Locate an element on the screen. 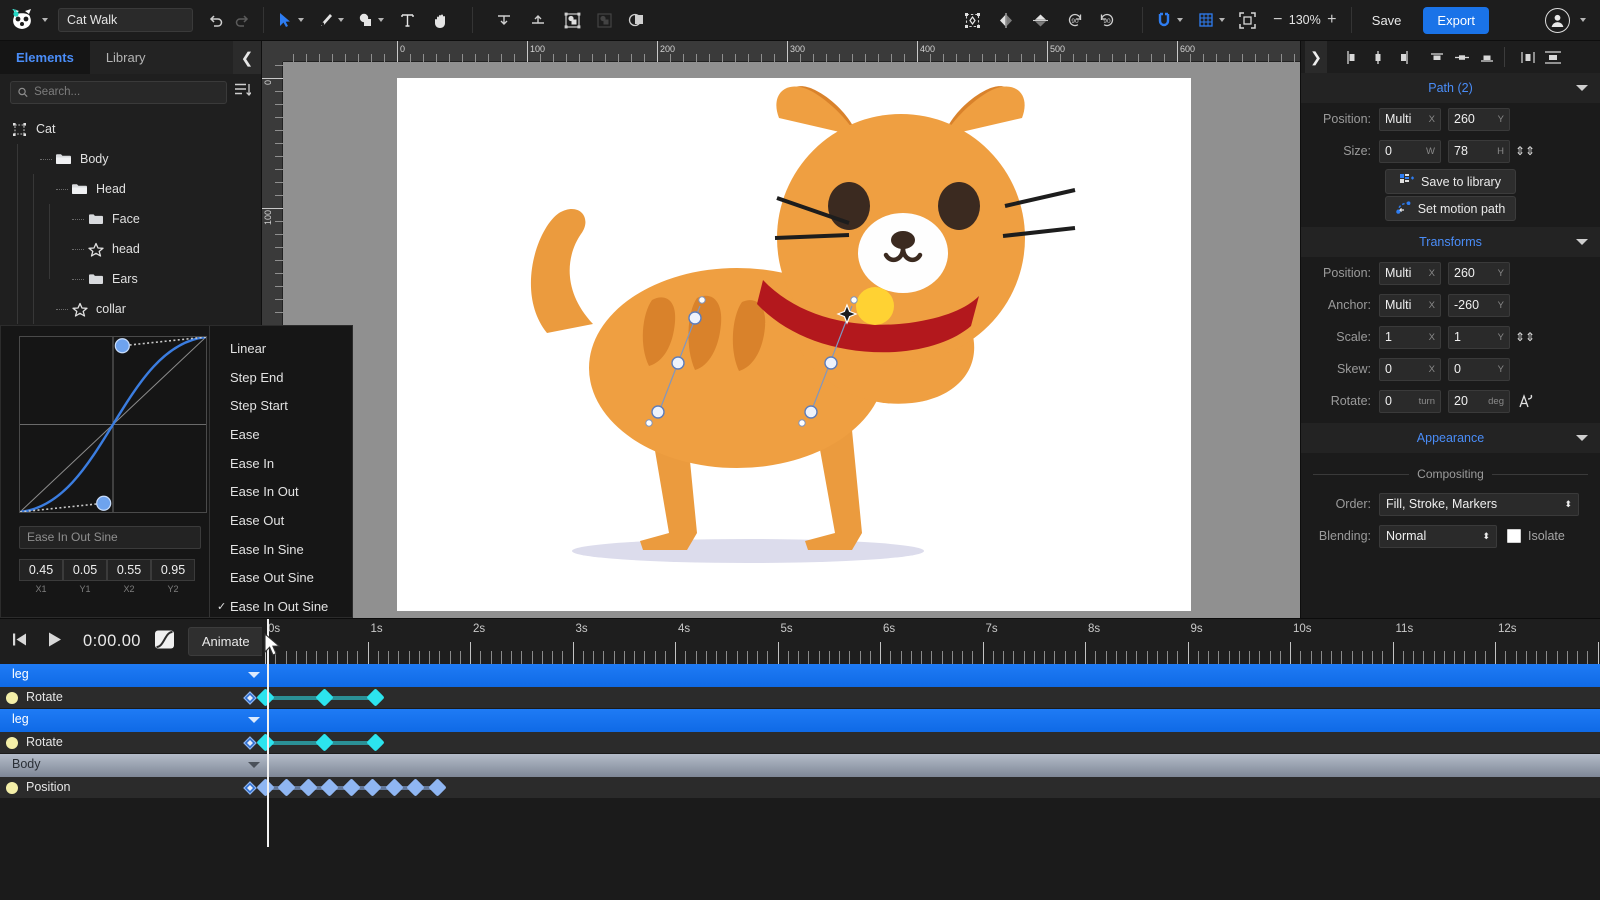 The image size is (1600, 900). link-ratio-icon: ⇕⇕ is located at coordinates (1525, 151).